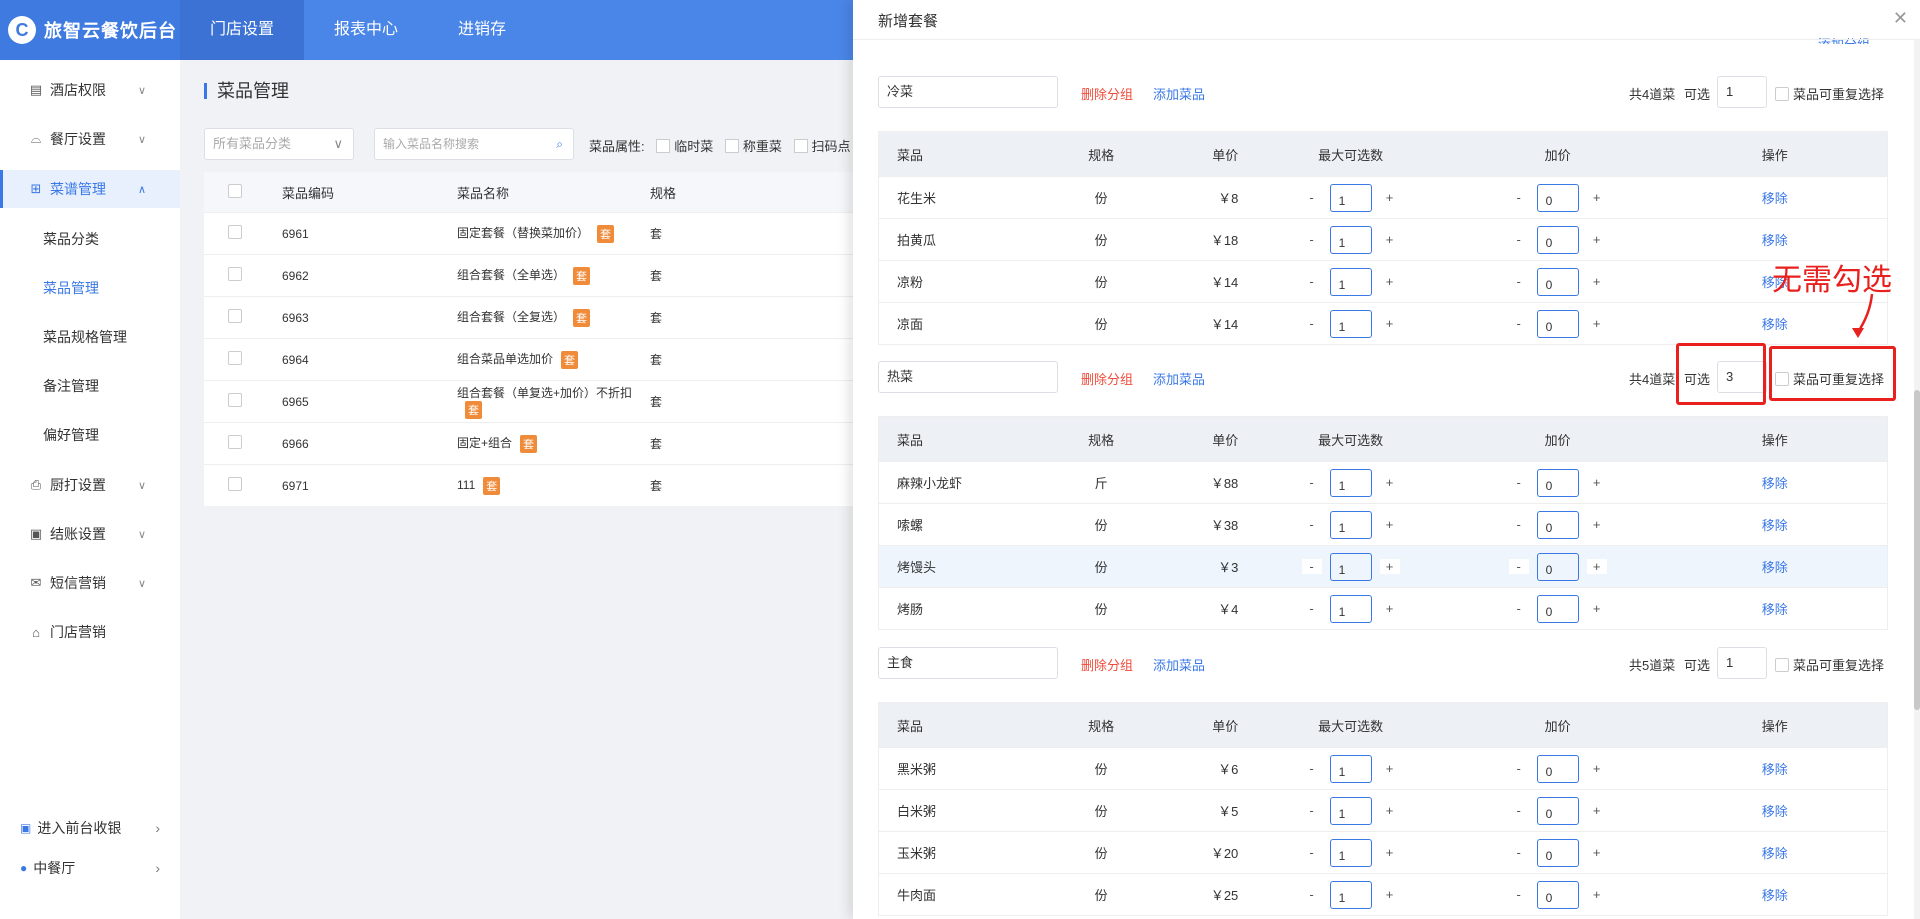 Image resolution: width=1920 pixels, height=919 pixels. Describe the element at coordinates (1829, 93) in the screenshot. I see `repeat-select-option: 菜品可重复选择` at that location.